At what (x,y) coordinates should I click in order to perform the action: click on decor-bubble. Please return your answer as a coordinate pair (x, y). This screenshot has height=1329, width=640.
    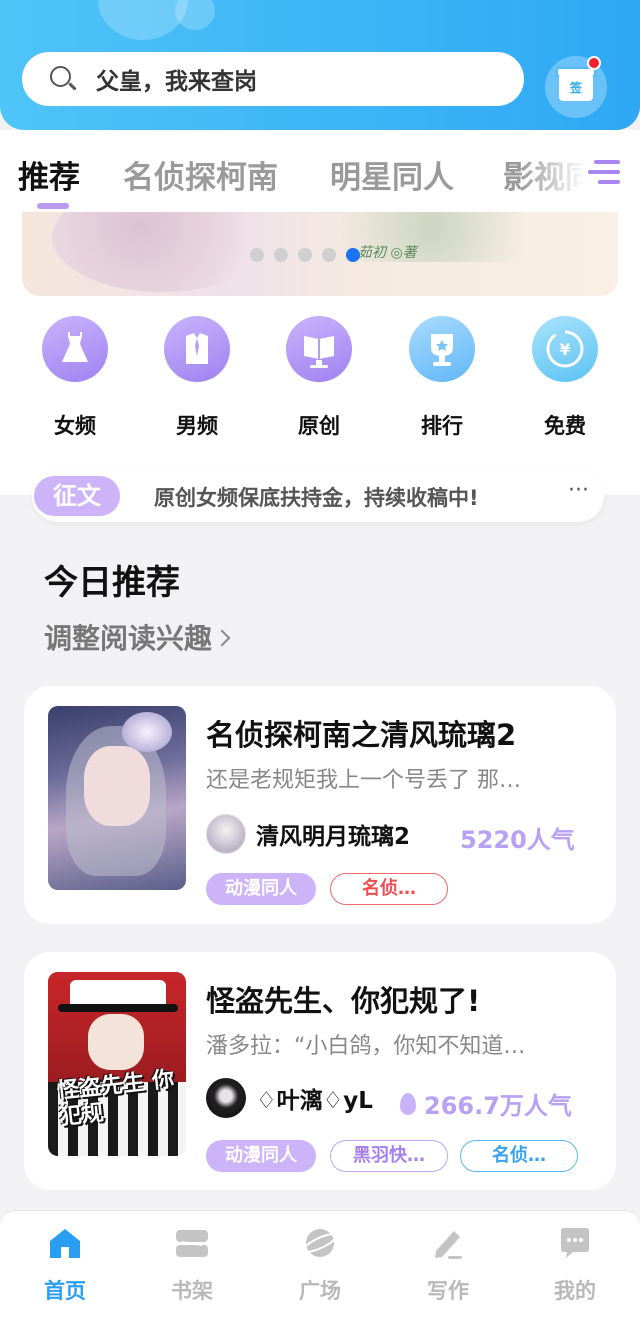
    Looking at the image, I should click on (195, 15).